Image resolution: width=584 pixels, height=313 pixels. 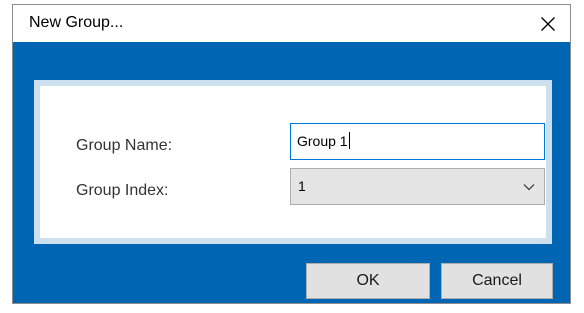 I want to click on close-button, so click(x=548, y=23).